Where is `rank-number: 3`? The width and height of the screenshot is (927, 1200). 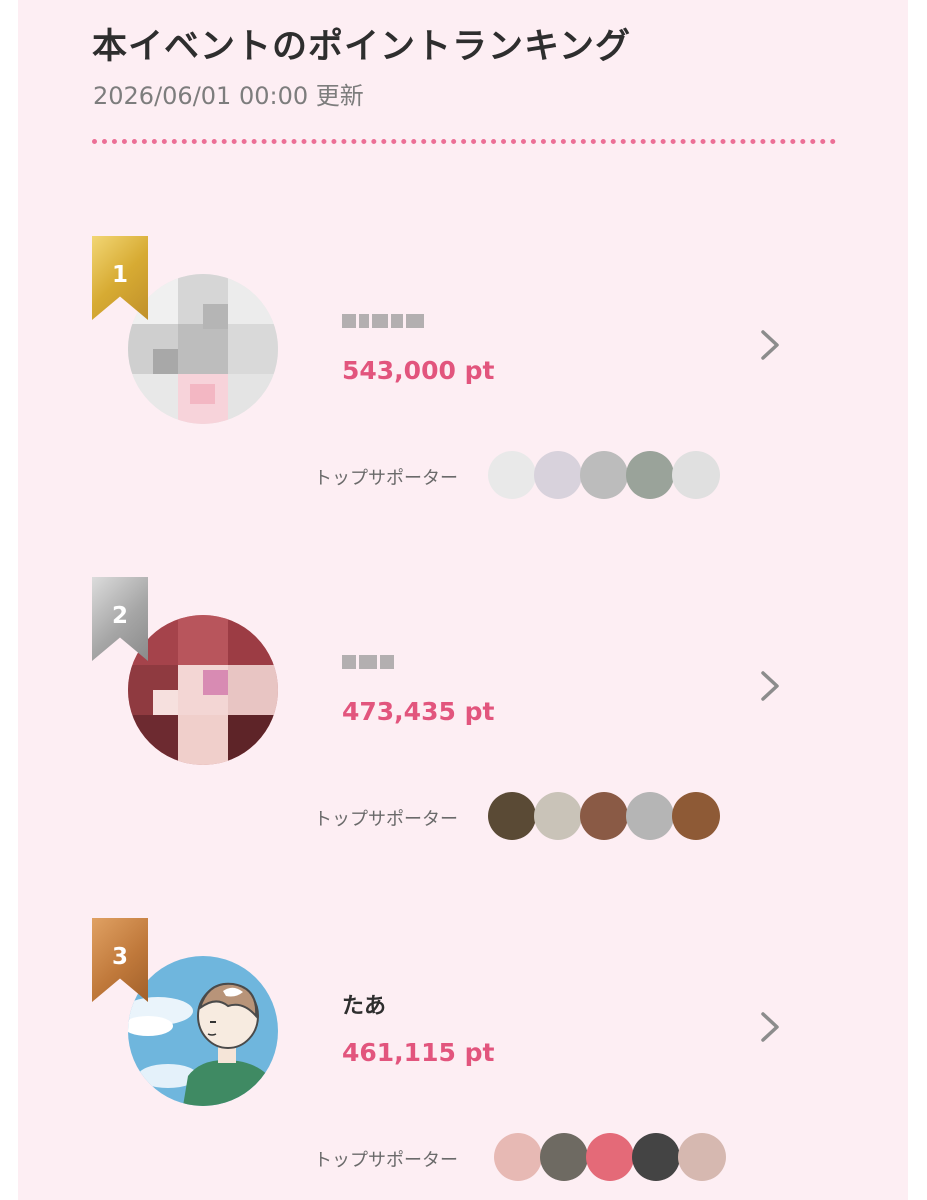
rank-number: 3 is located at coordinates (119, 957).